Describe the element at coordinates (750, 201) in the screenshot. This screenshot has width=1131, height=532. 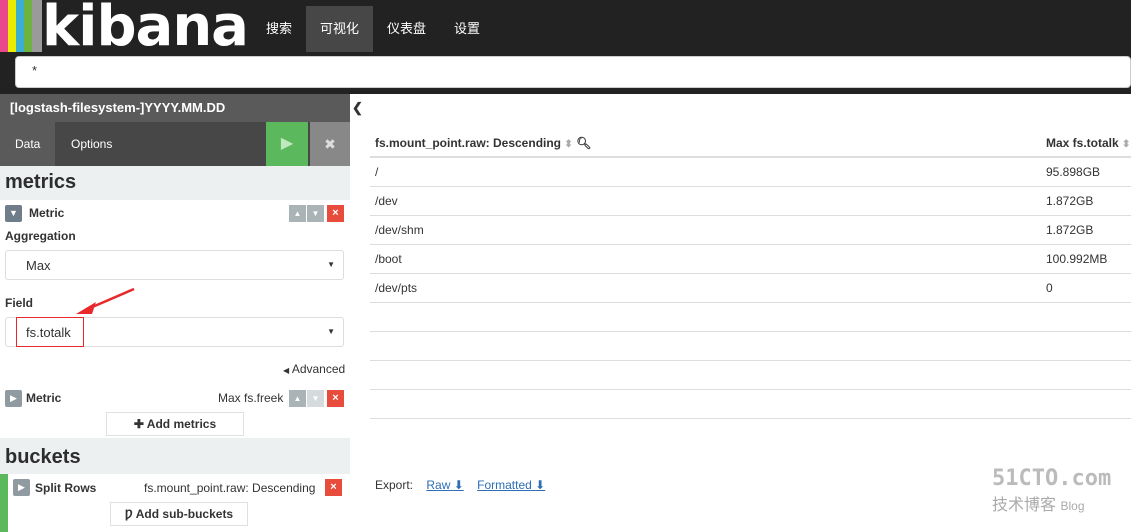
I see `table-row: /dev 1.872GB` at that location.